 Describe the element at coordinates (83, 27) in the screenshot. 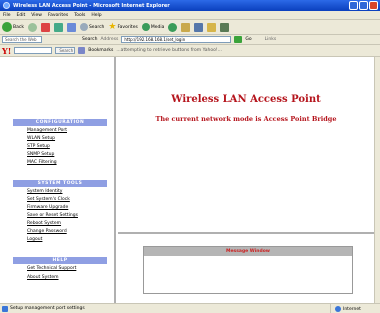

I see `search-icon` at that location.